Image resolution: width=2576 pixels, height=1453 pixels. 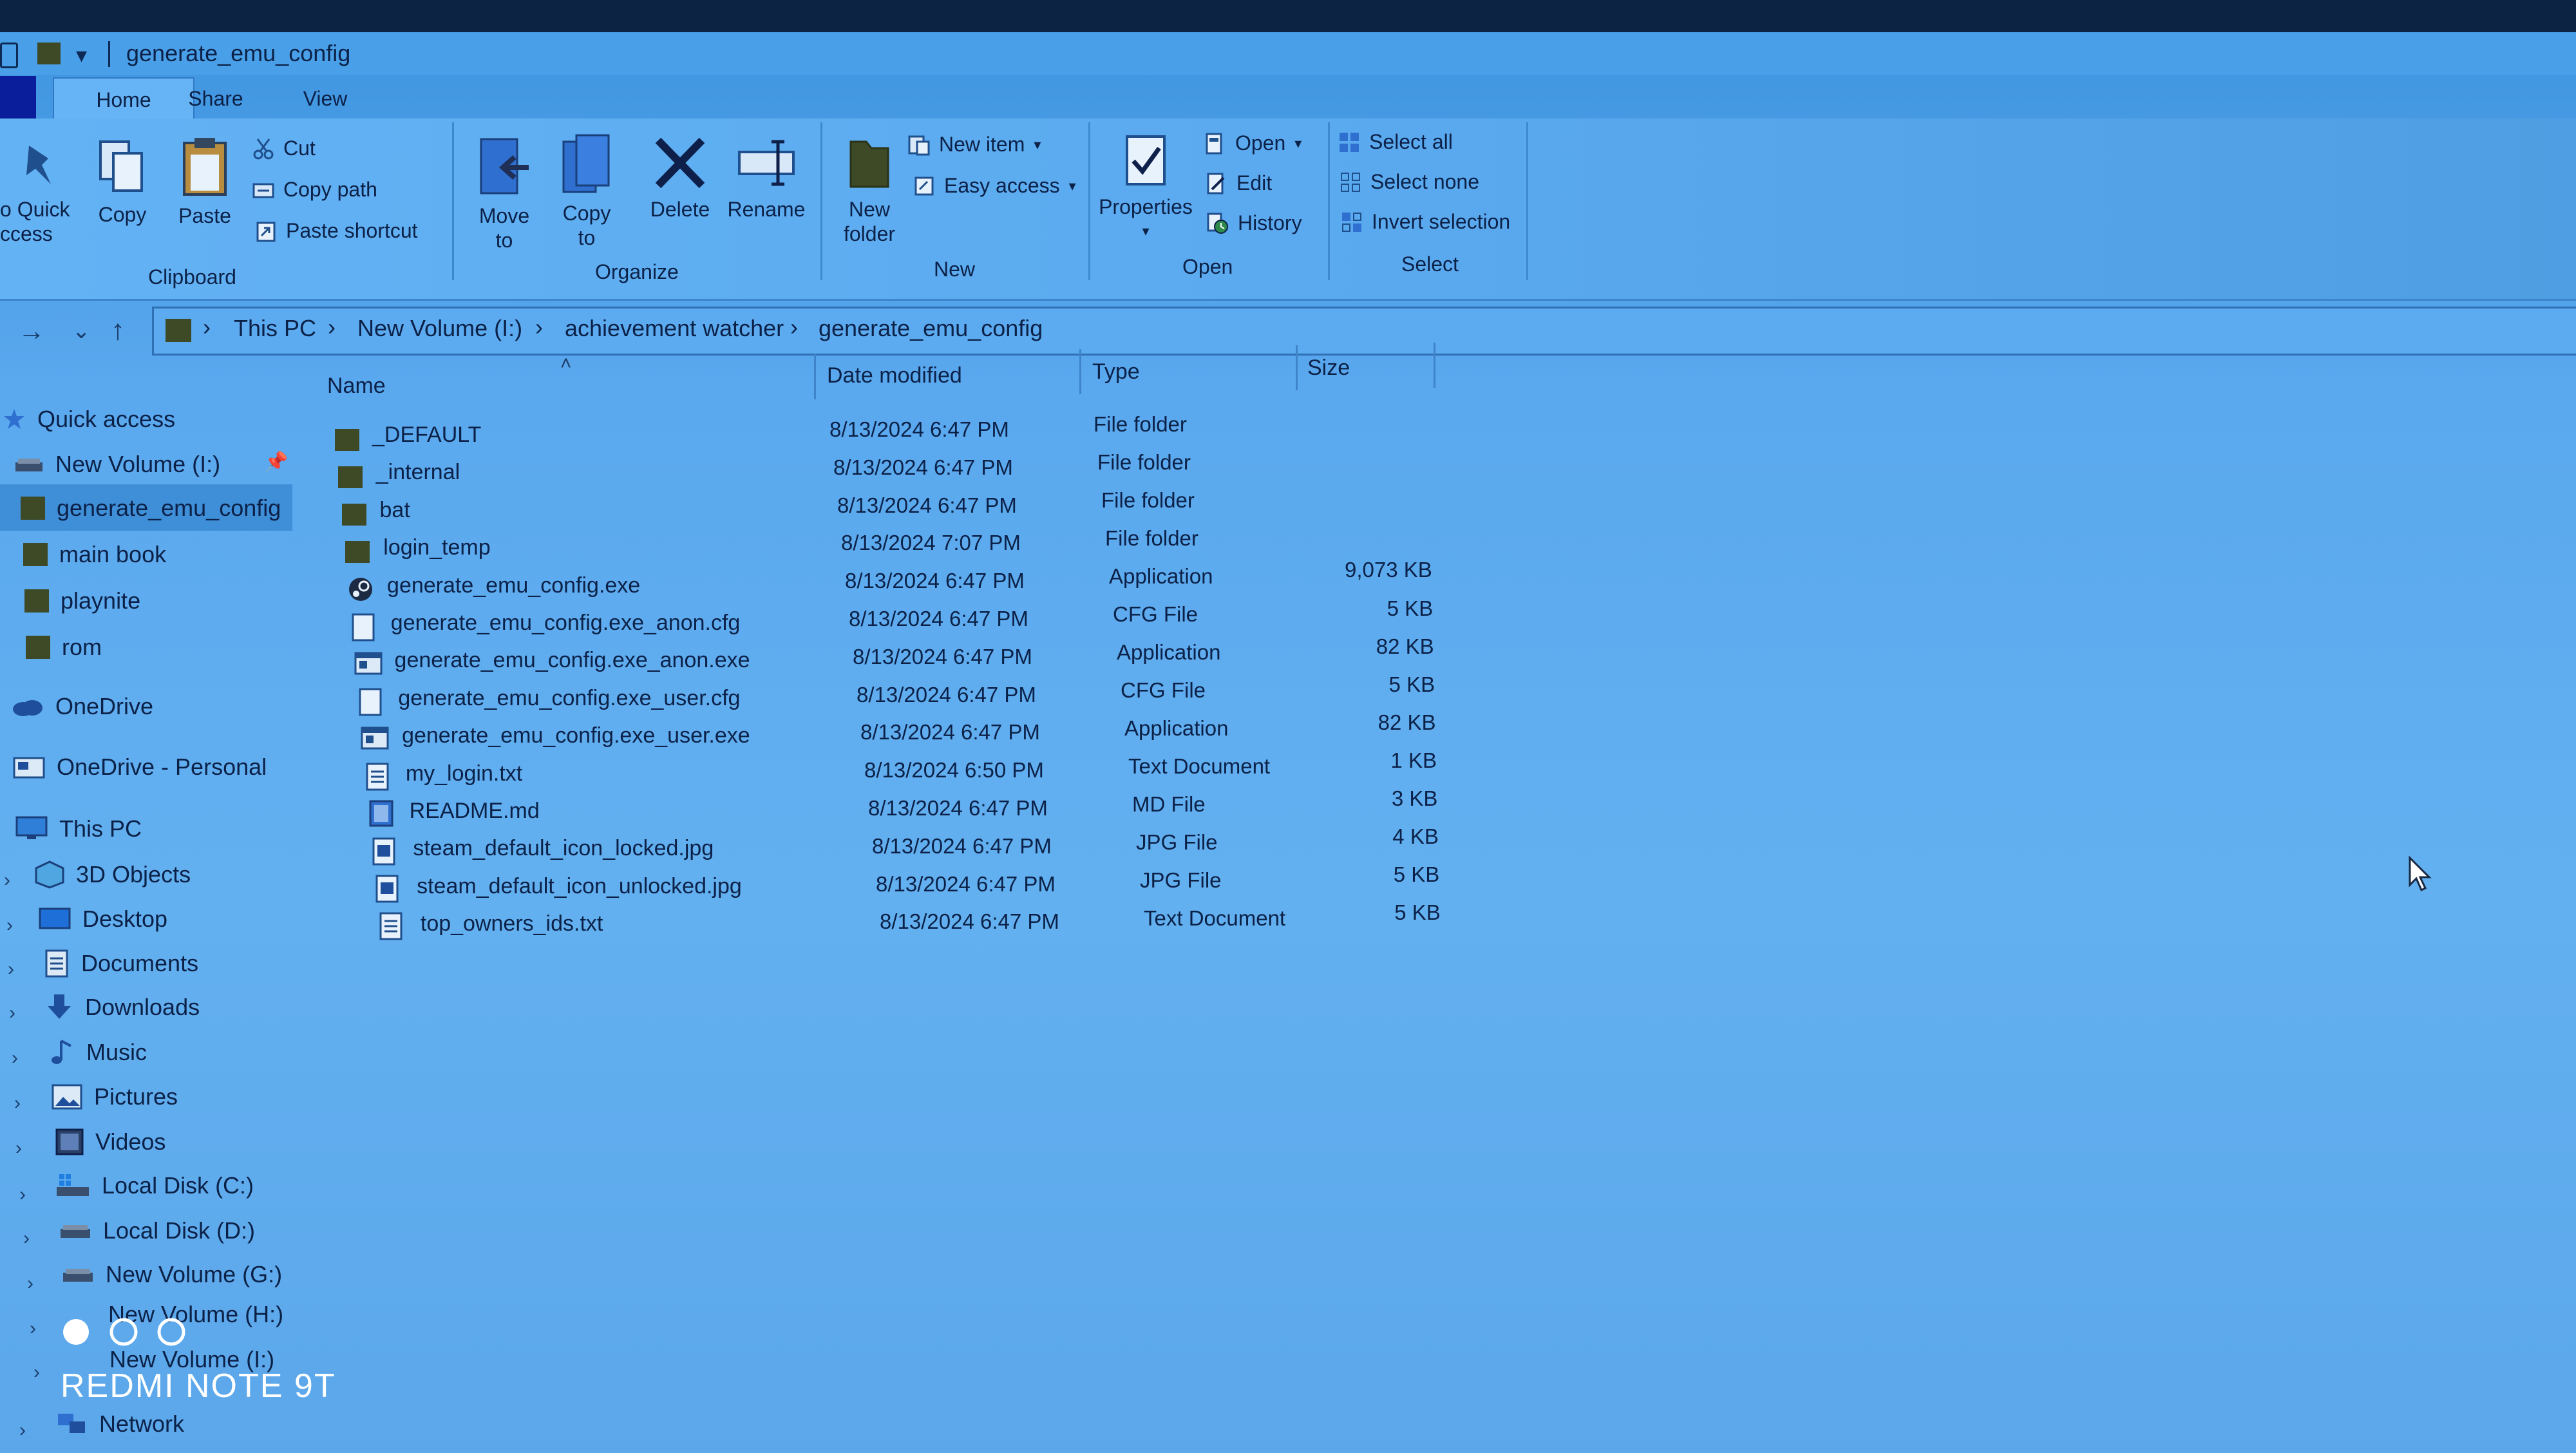 I want to click on file-name: _internal, so click(x=417, y=472).